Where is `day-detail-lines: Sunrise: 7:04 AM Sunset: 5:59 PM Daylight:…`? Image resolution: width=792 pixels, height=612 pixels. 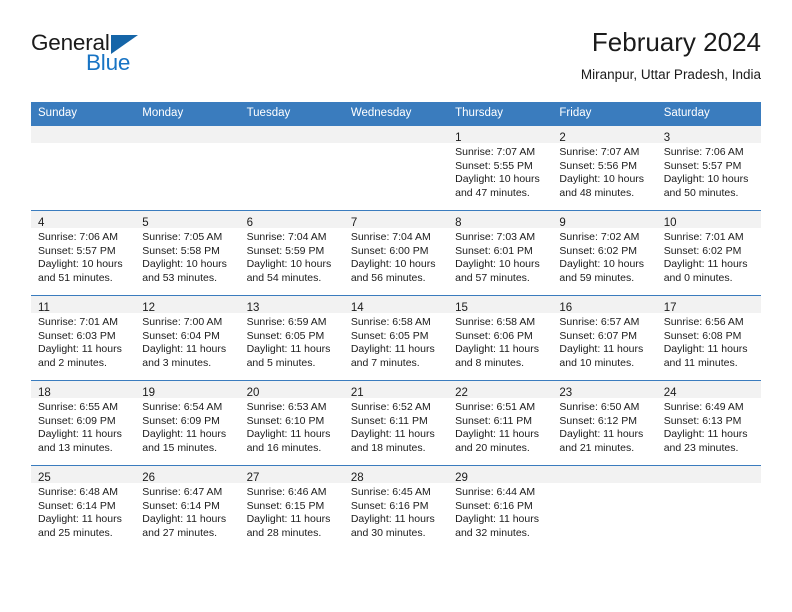
day-detail-lines: Sunrise: 7:04 AM Sunset: 5:59 PM Daylight:… is located at coordinates (292, 256).